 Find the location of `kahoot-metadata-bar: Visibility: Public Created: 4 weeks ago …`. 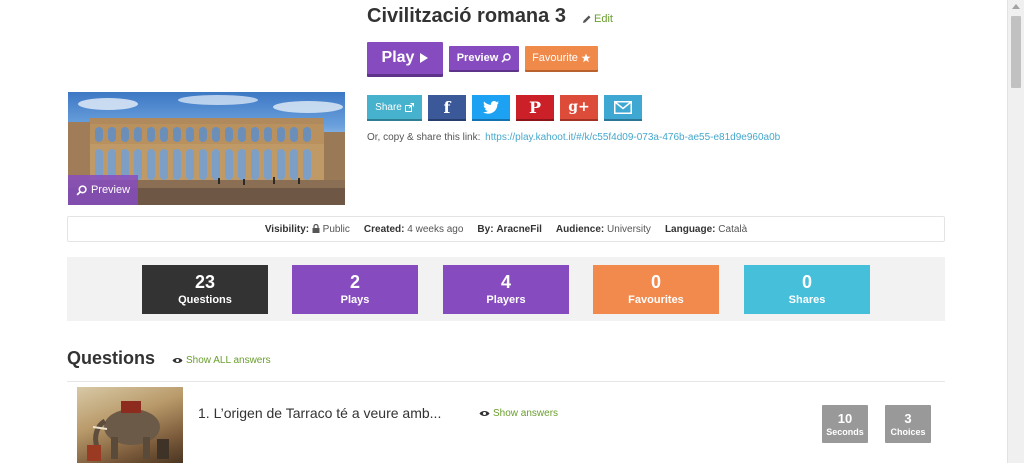

kahoot-metadata-bar: Visibility: Public Created: 4 weeks ago … is located at coordinates (506, 229).